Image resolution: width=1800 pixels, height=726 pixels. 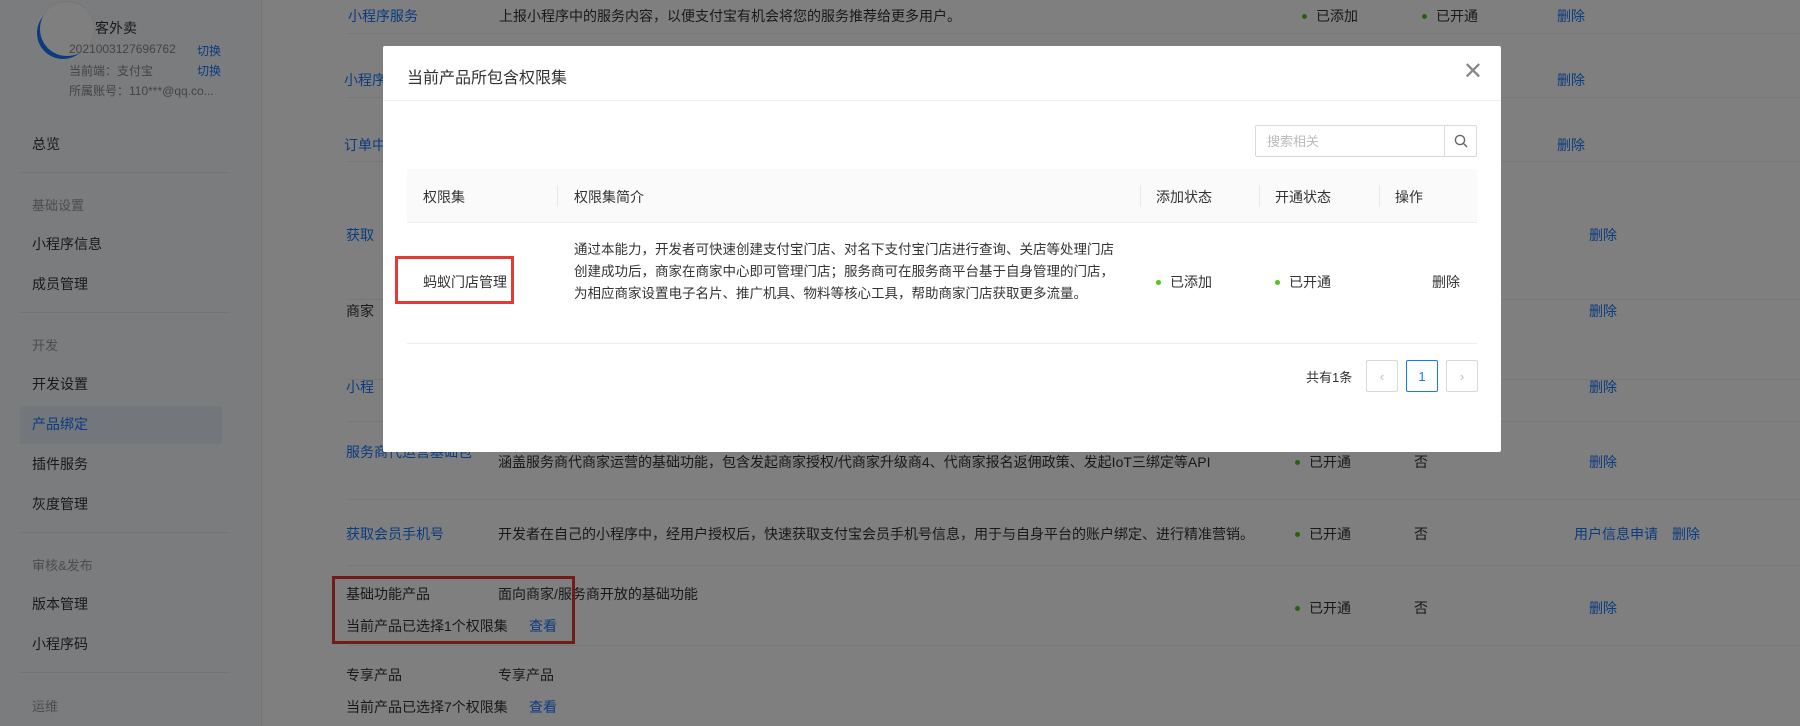 I want to click on modal-title: 当前产品所包含权限集, so click(x=487, y=78).